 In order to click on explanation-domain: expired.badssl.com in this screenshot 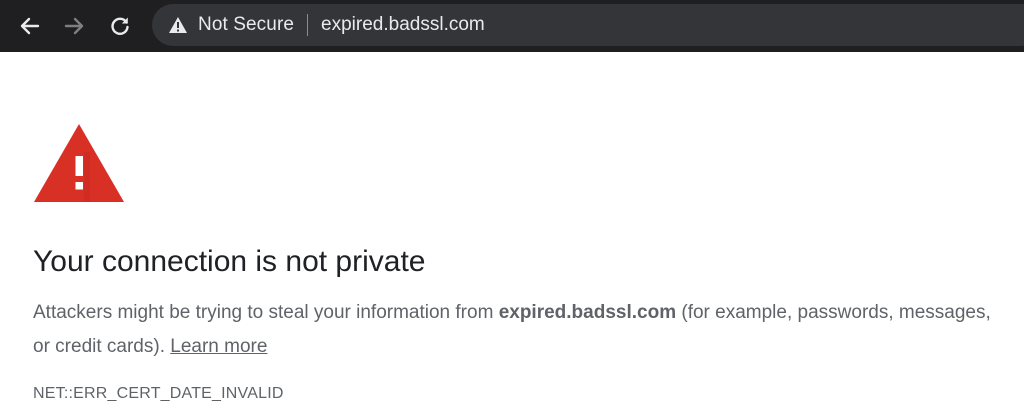, I will do `click(587, 312)`.